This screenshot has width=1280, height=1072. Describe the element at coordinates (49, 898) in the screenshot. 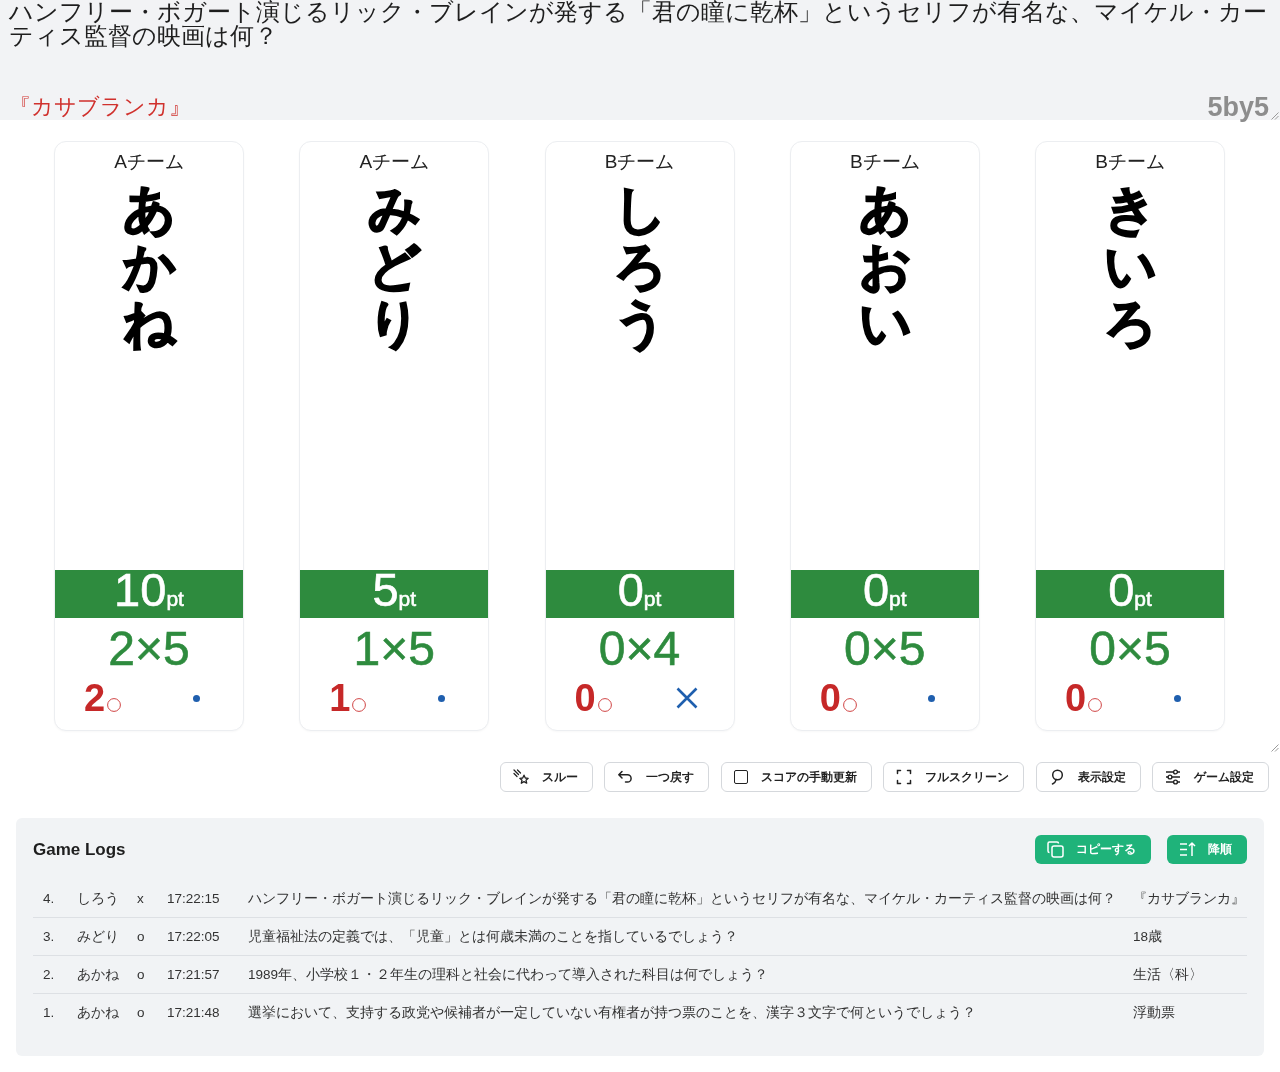

I see `log-index: 4.` at that location.